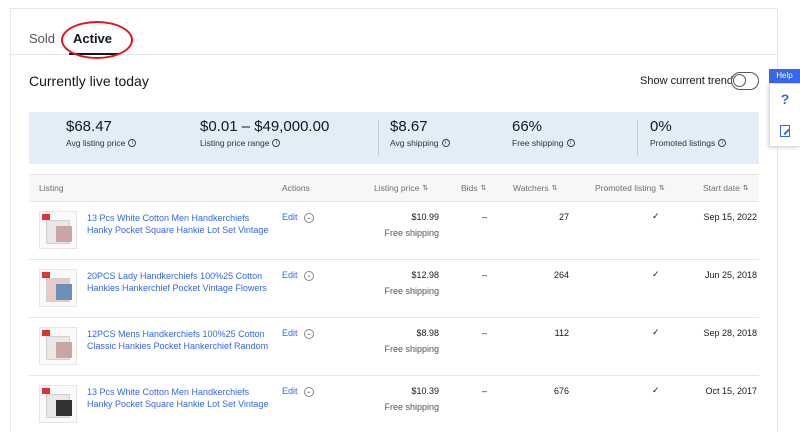 This screenshot has width=800, height=432. I want to click on stat-avg-shipping: $8.67 Avg shipping i, so click(420, 133).